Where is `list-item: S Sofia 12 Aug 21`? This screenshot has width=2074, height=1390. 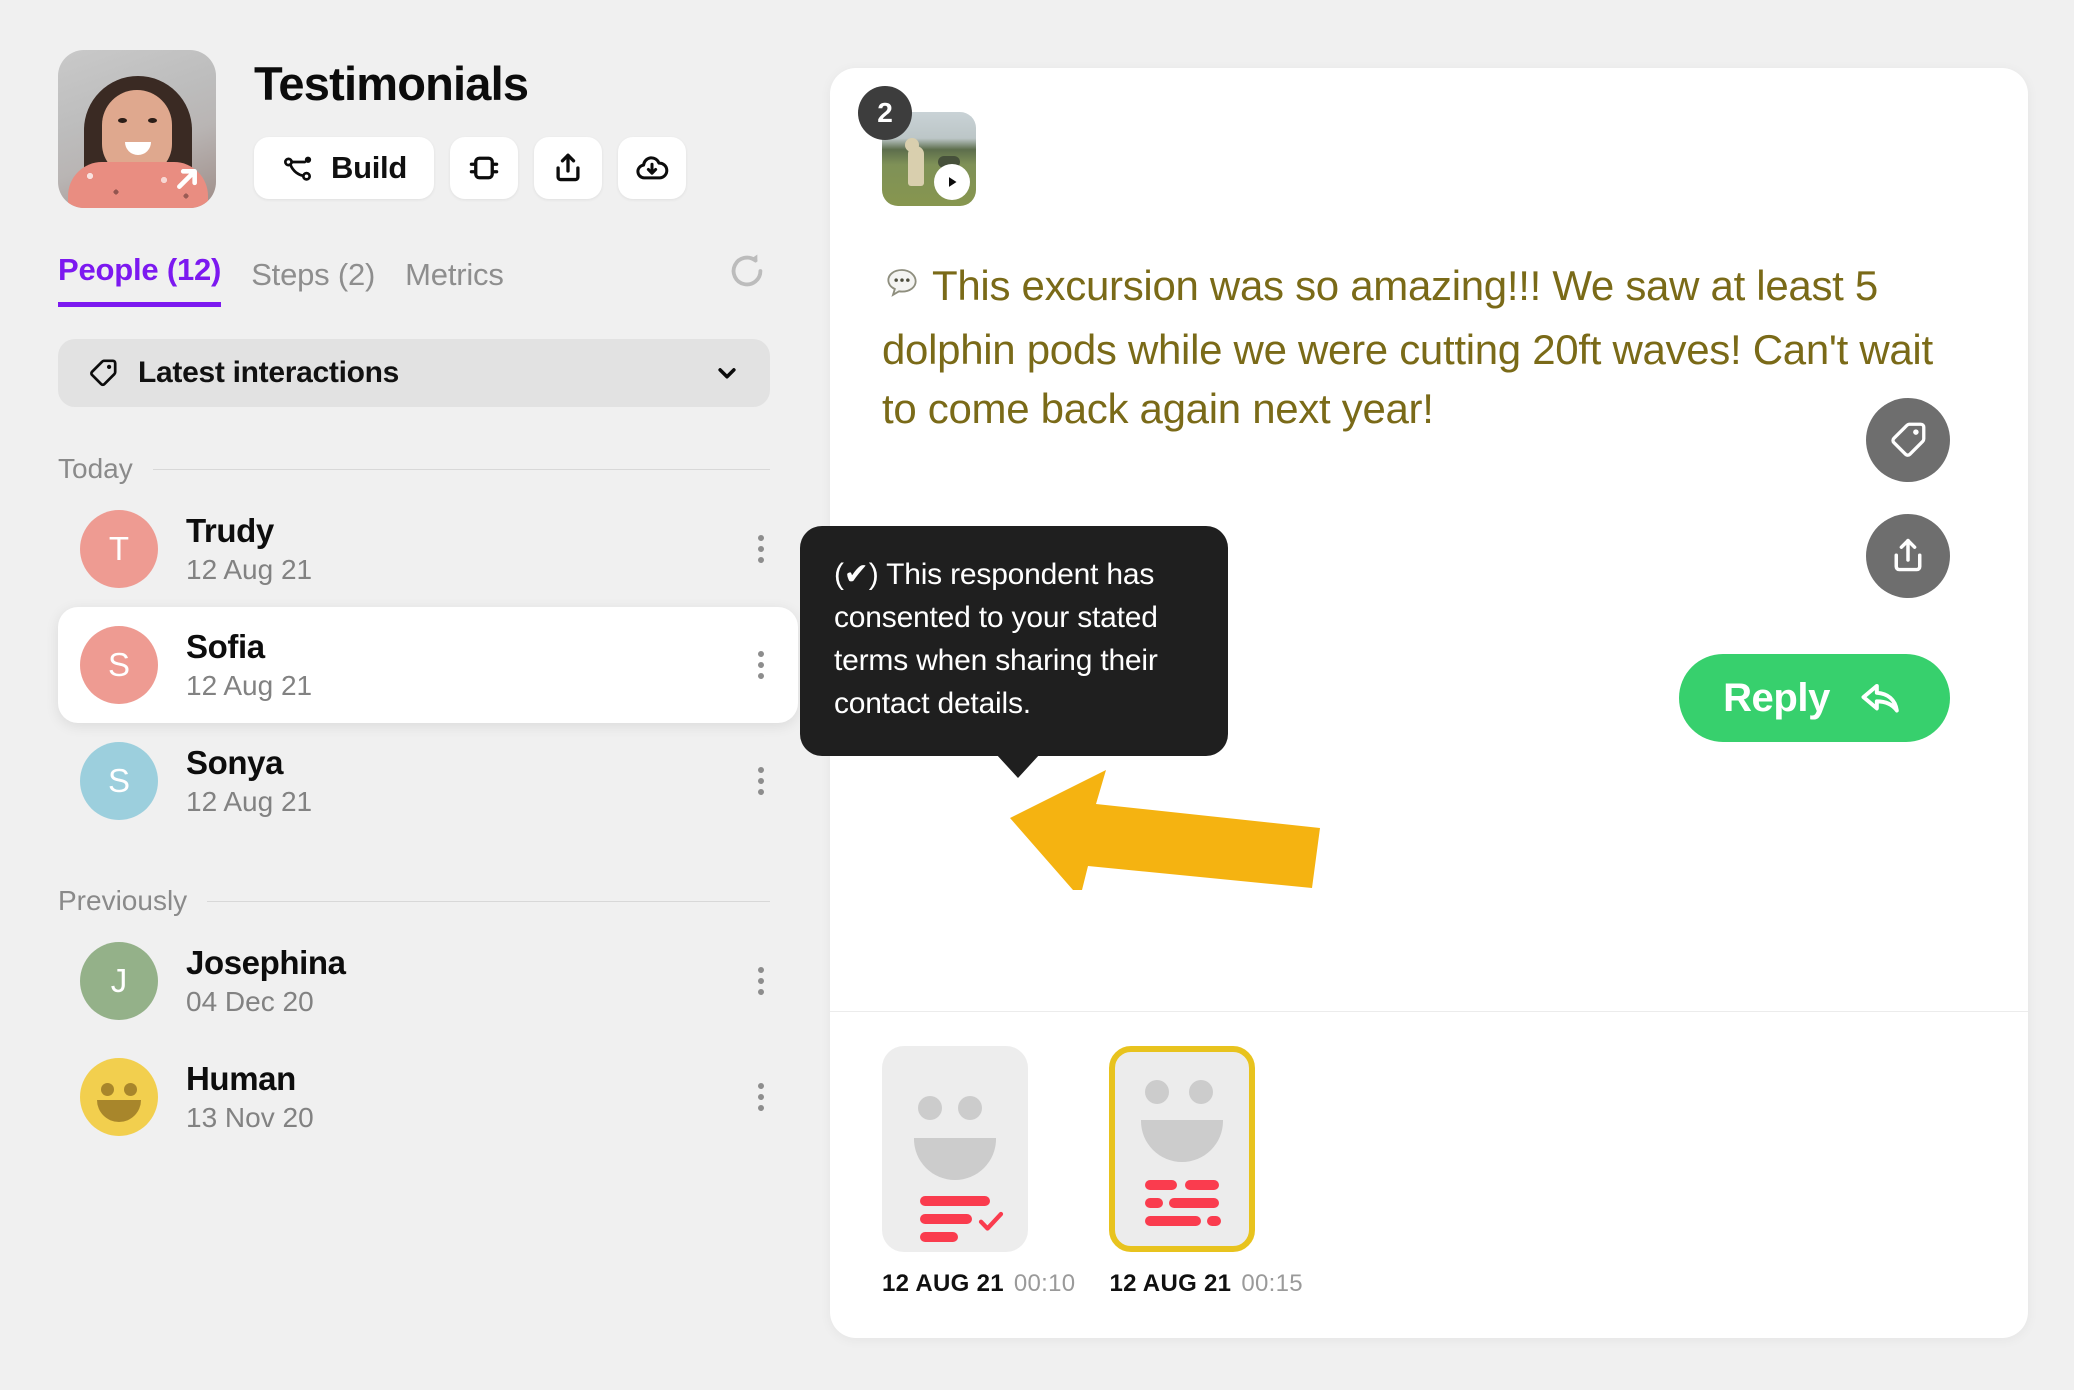
list-item: S Sofia 12 Aug 21 is located at coordinates (428, 665).